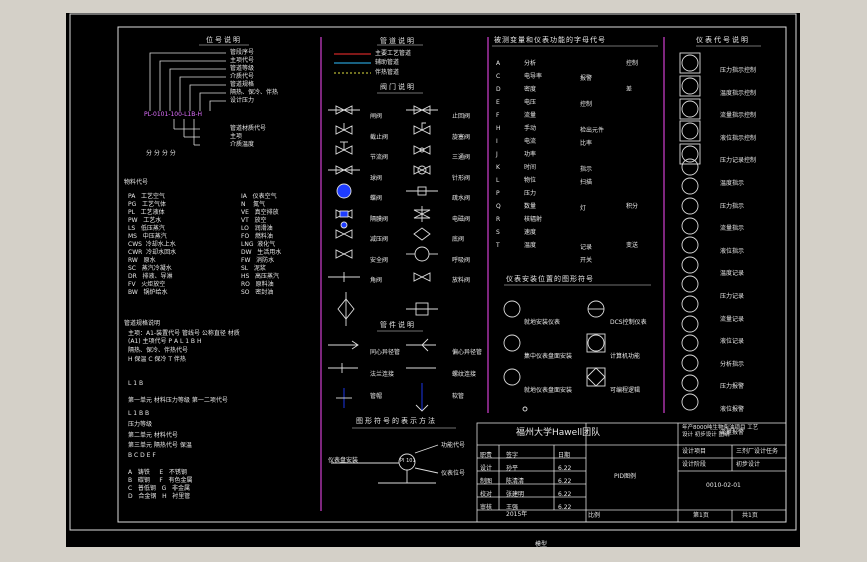 This screenshot has height=562, width=867. I want to click on pipe-spec-line-3: 隔热、保冷、伴热代号, so click(158, 350).